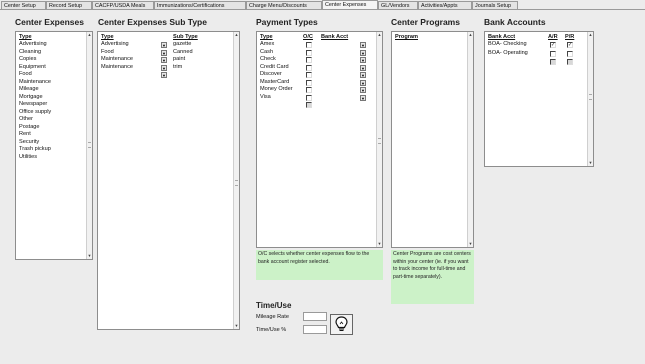  What do you see at coordinates (315, 329) in the screenshot?
I see `time-use-input` at bounding box center [315, 329].